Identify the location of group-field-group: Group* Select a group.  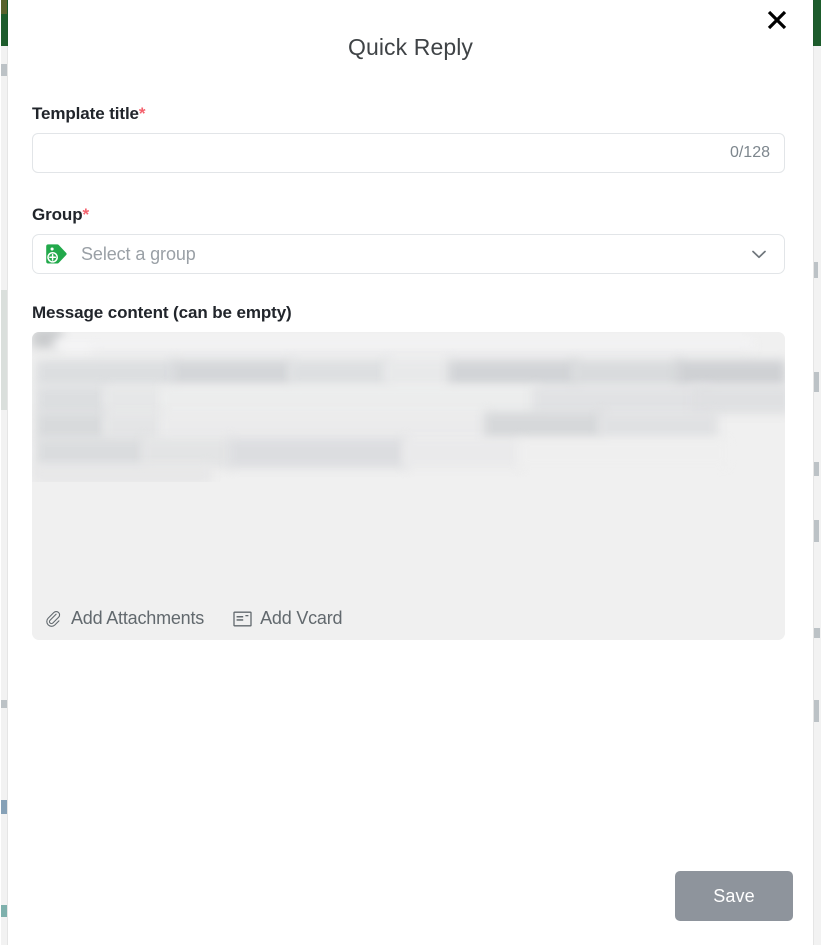
(410, 239).